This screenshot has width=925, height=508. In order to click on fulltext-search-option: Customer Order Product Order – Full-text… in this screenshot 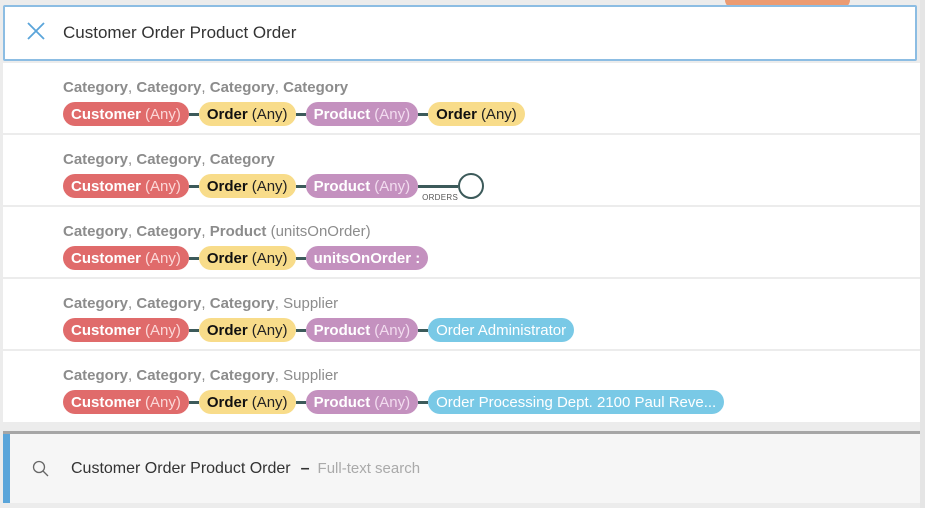, I will do `click(461, 467)`.